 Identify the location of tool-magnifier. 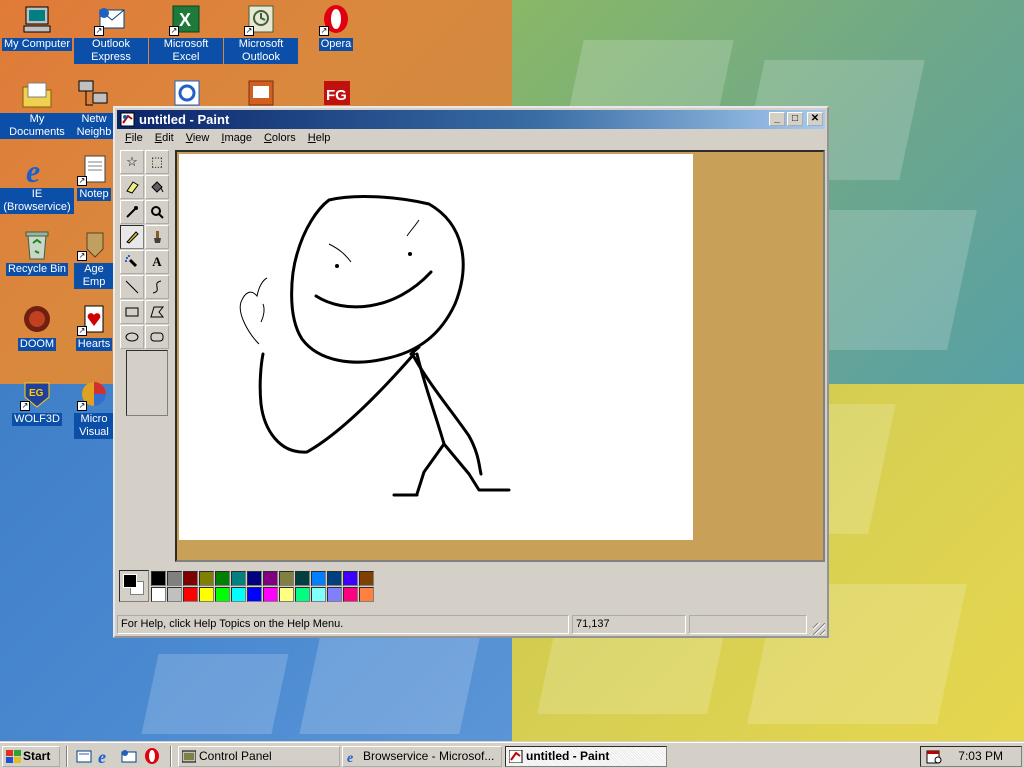
(157, 212).